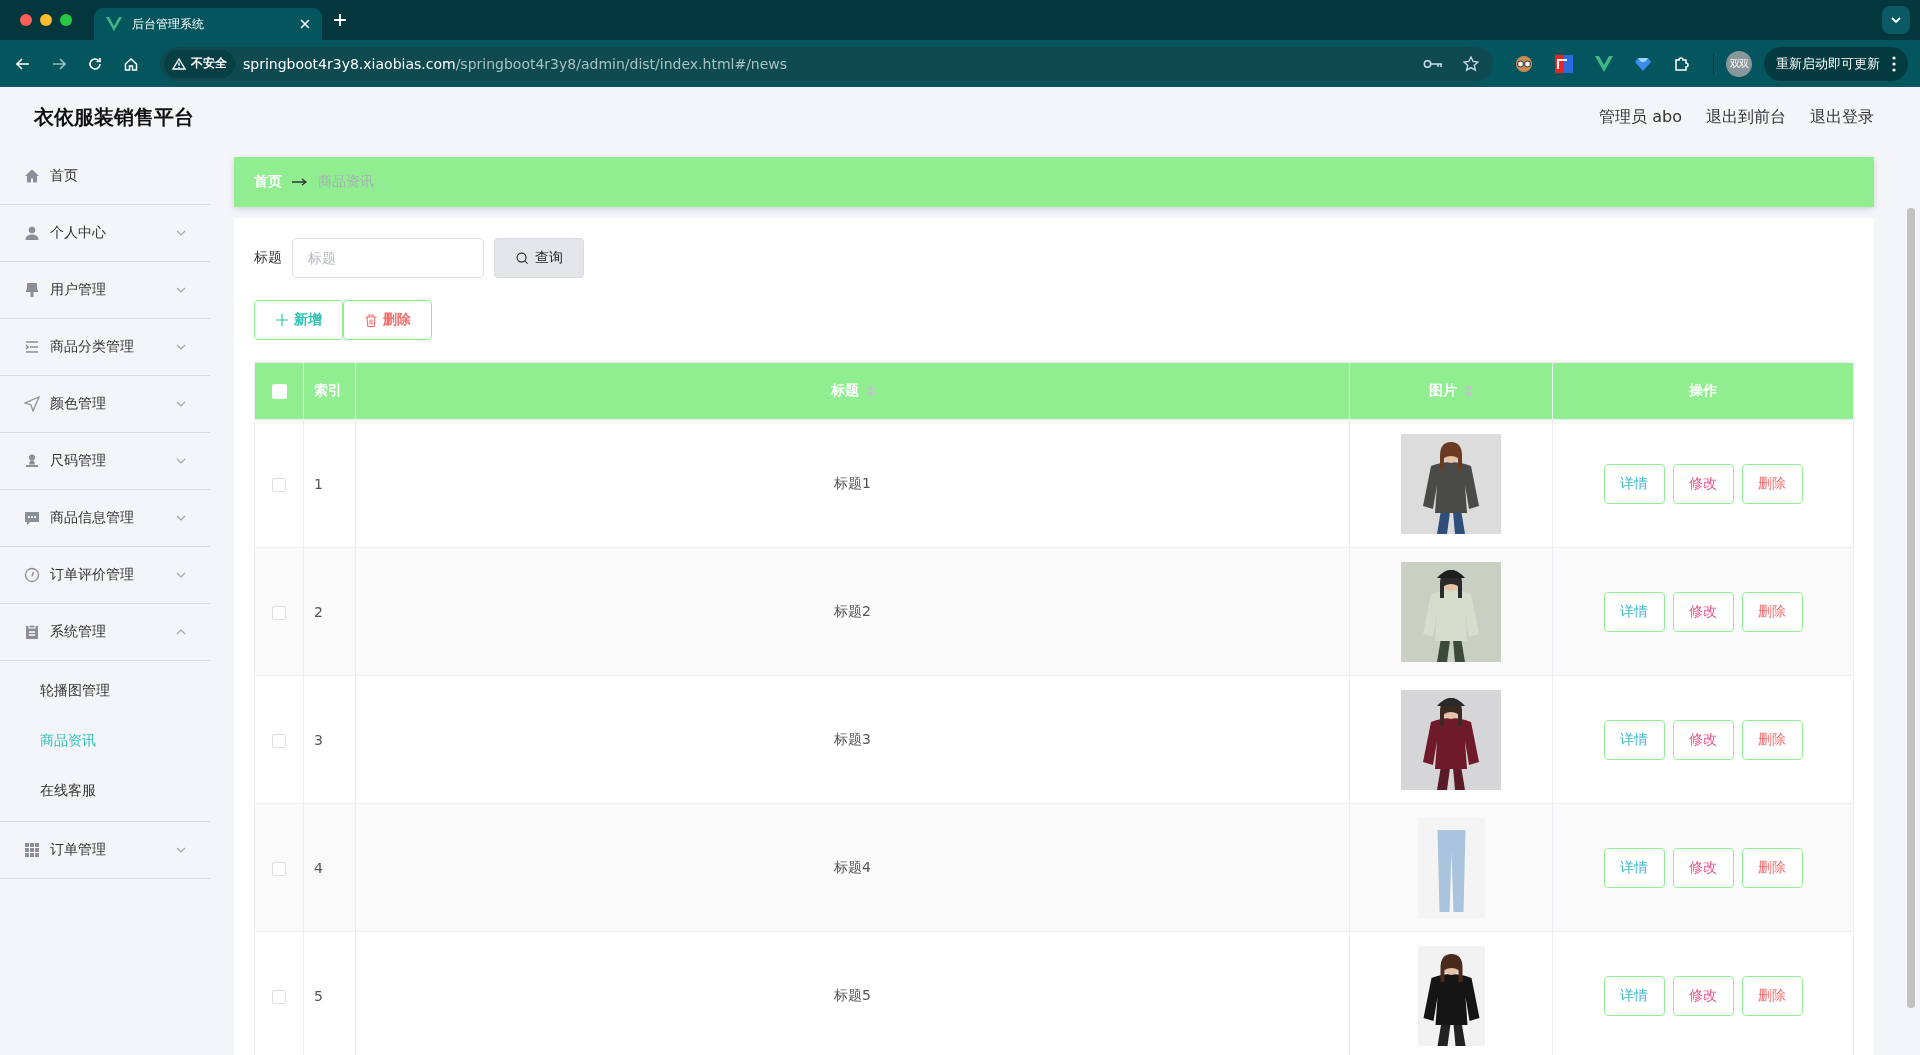 The height and width of the screenshot is (1055, 1920). I want to click on v-logo-icon, so click(114, 24).